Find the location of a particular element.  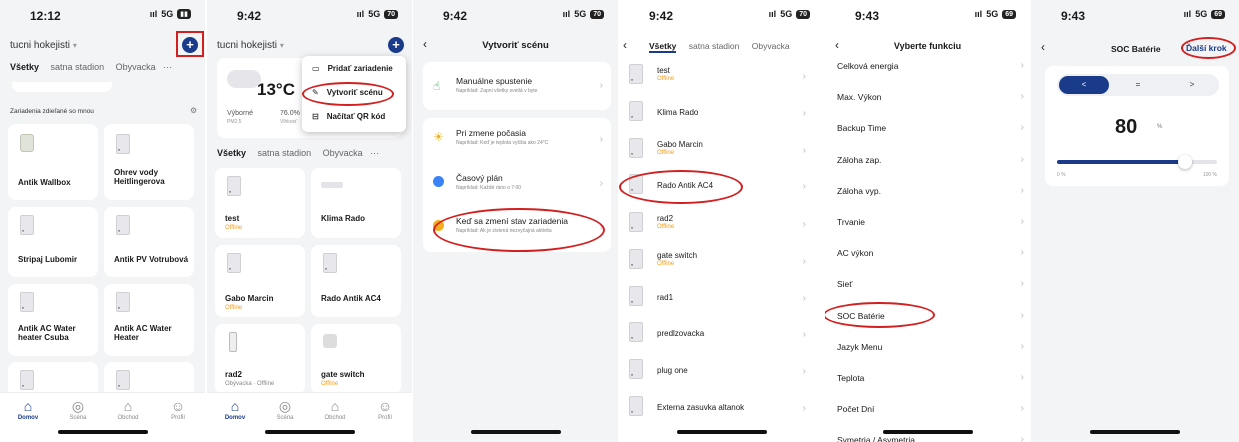

equals-button: = is located at coordinates (1138, 85).